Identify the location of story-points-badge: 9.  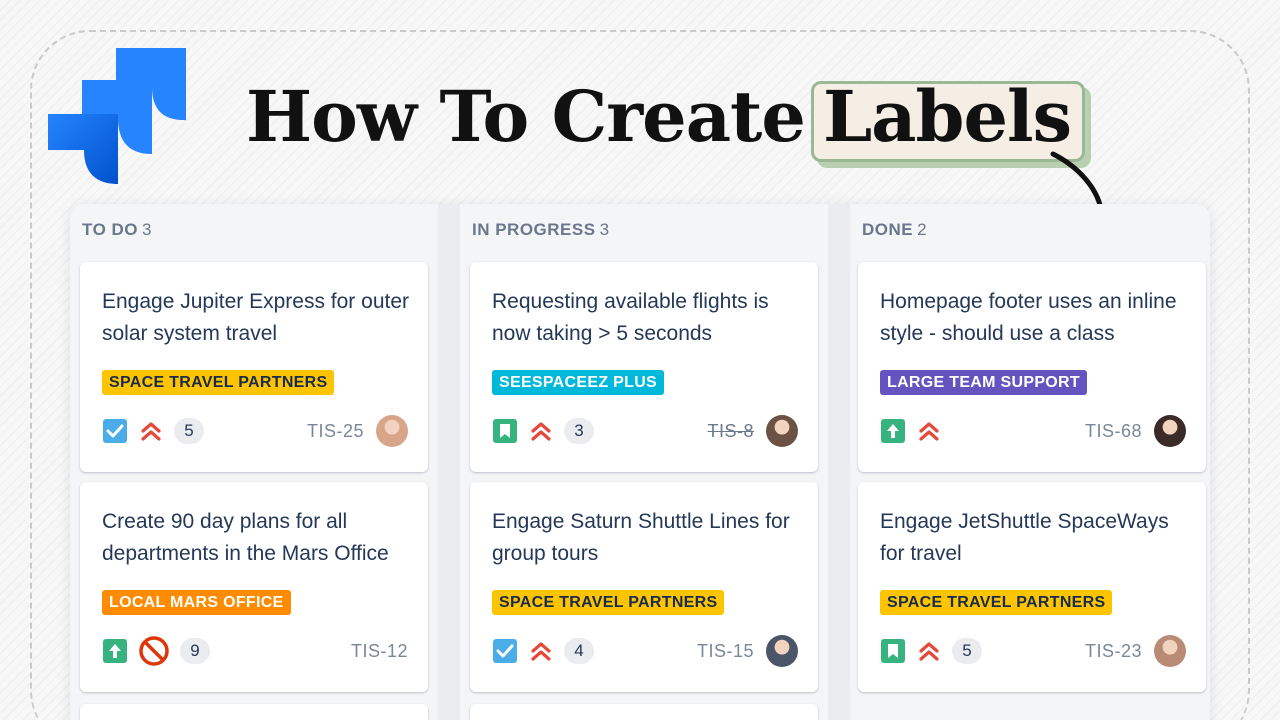
(195, 651).